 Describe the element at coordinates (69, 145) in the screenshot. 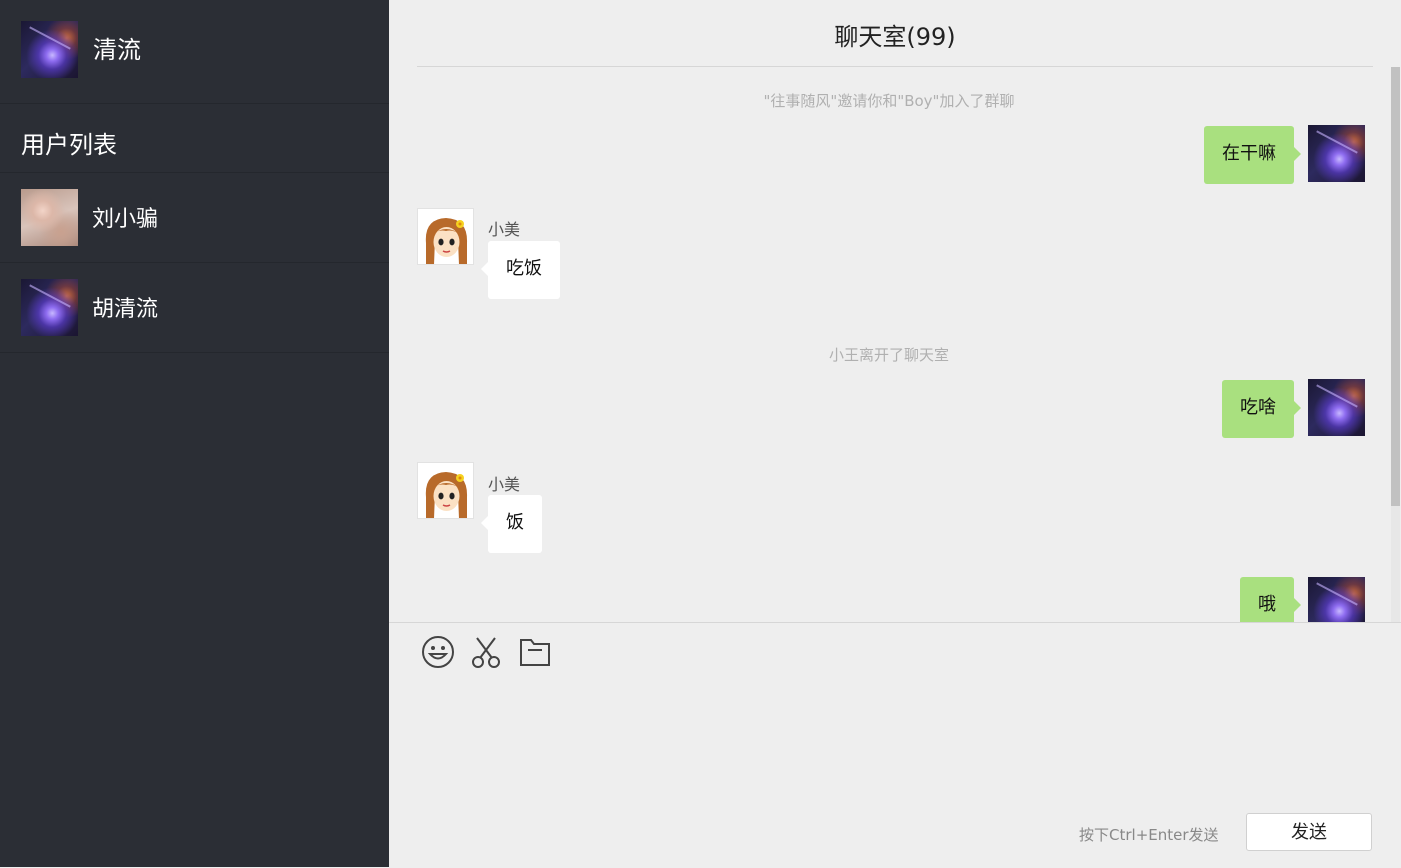

I see `user-list-heading: 用户列表` at that location.